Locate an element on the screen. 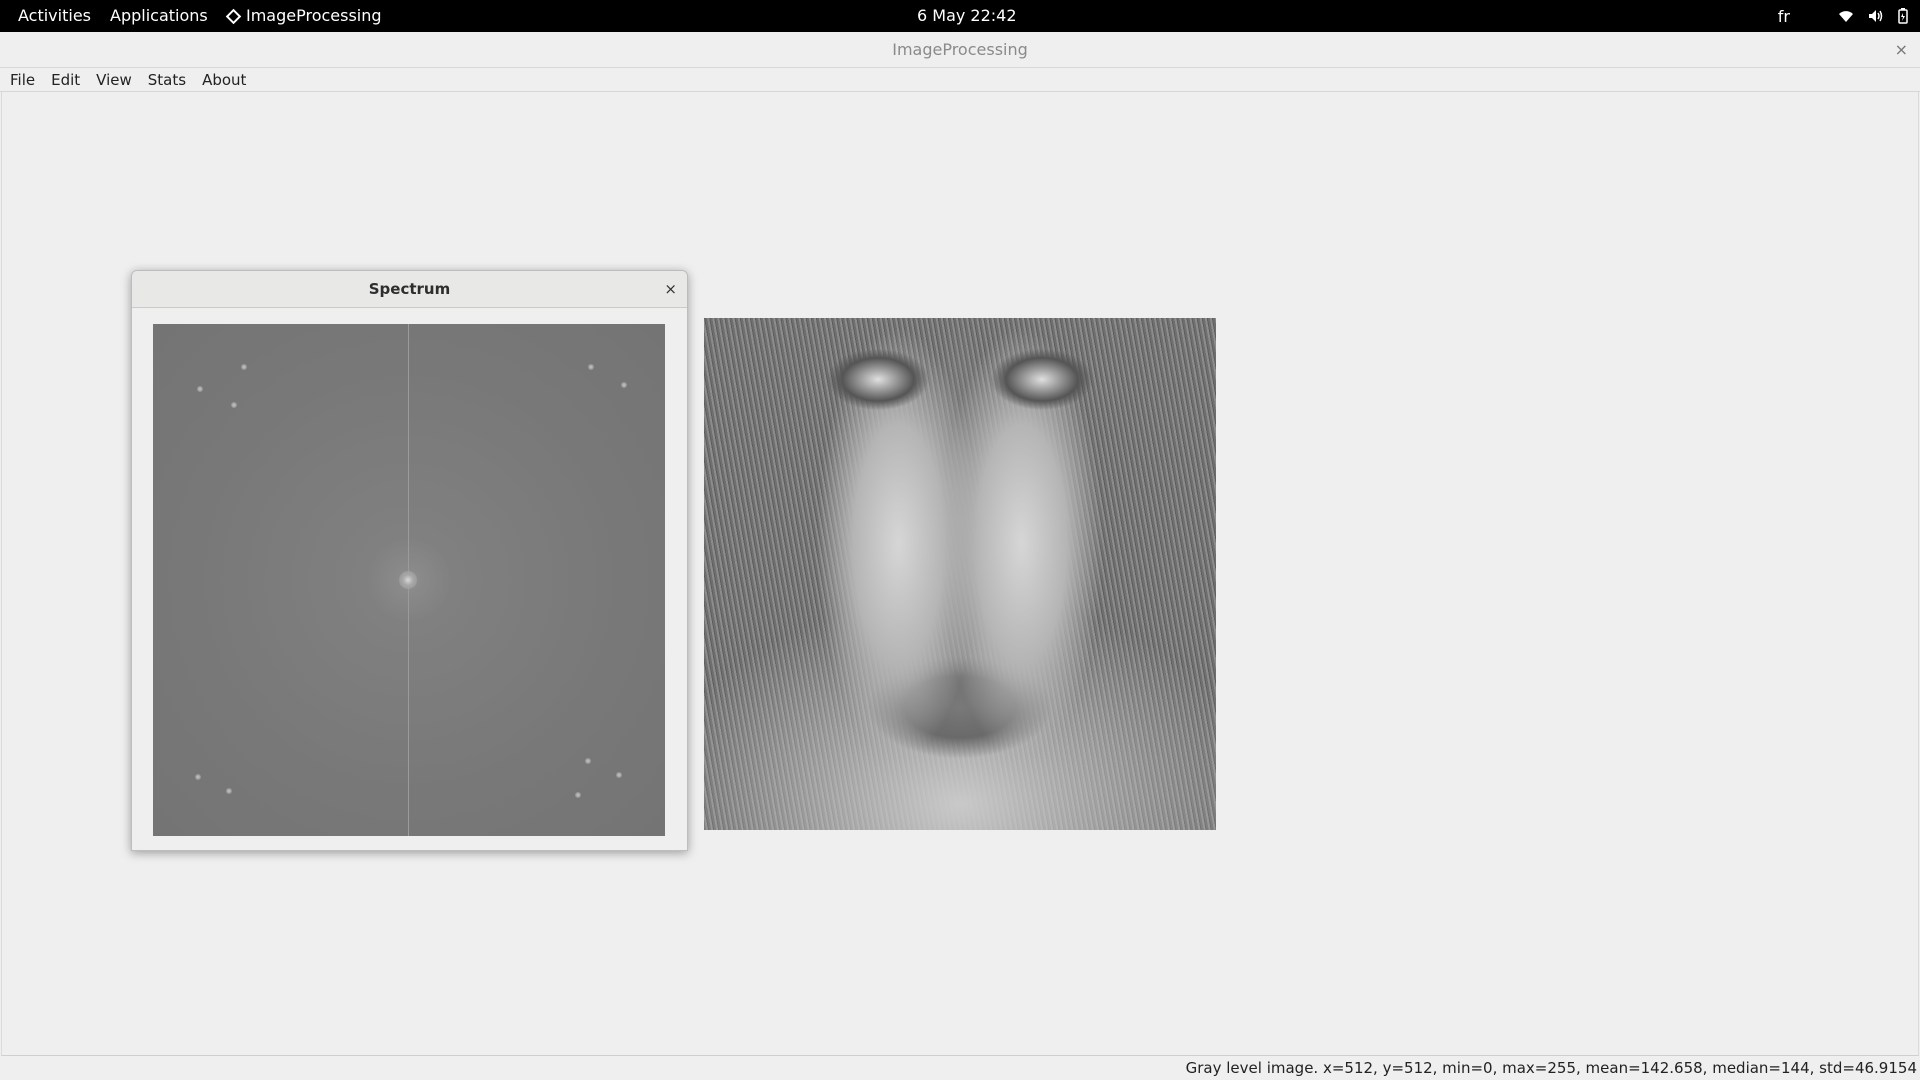 The image size is (1920, 1080). spectrum-dialog-title: Spectrum is located at coordinates (409, 289).